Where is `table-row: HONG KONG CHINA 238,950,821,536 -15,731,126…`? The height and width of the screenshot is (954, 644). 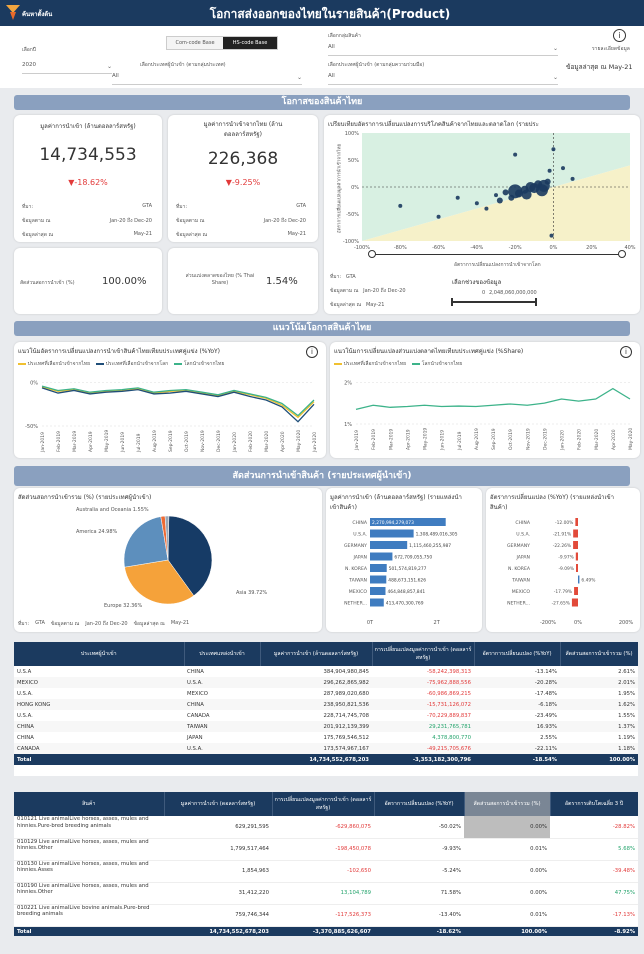 table-row: HONG KONG CHINA 238,950,821,536 -15,731,126… is located at coordinates (326, 704).